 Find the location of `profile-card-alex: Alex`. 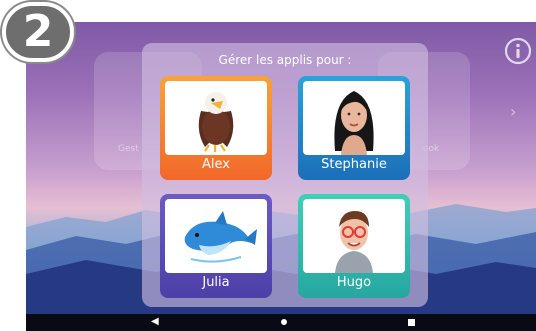

profile-card-alex: Alex is located at coordinates (216, 128).